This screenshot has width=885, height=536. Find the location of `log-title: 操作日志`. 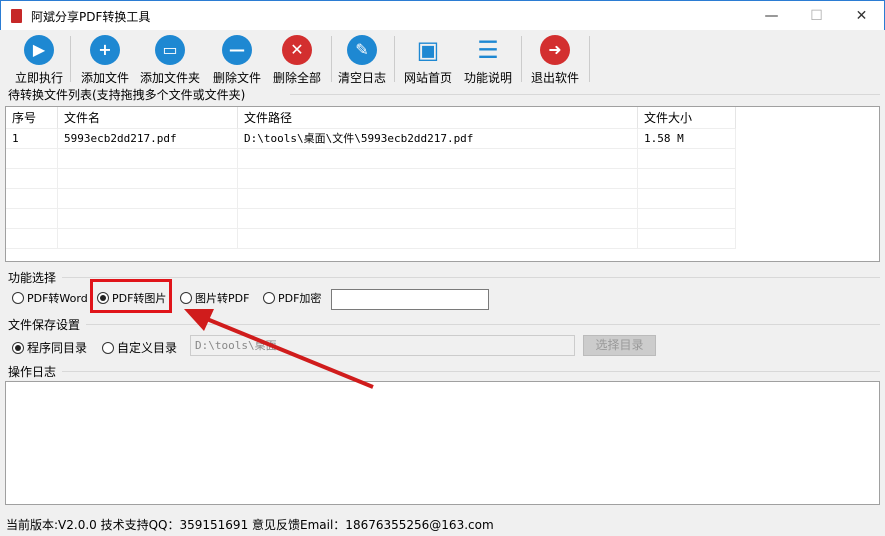

log-title: 操作日志 is located at coordinates (32, 372).